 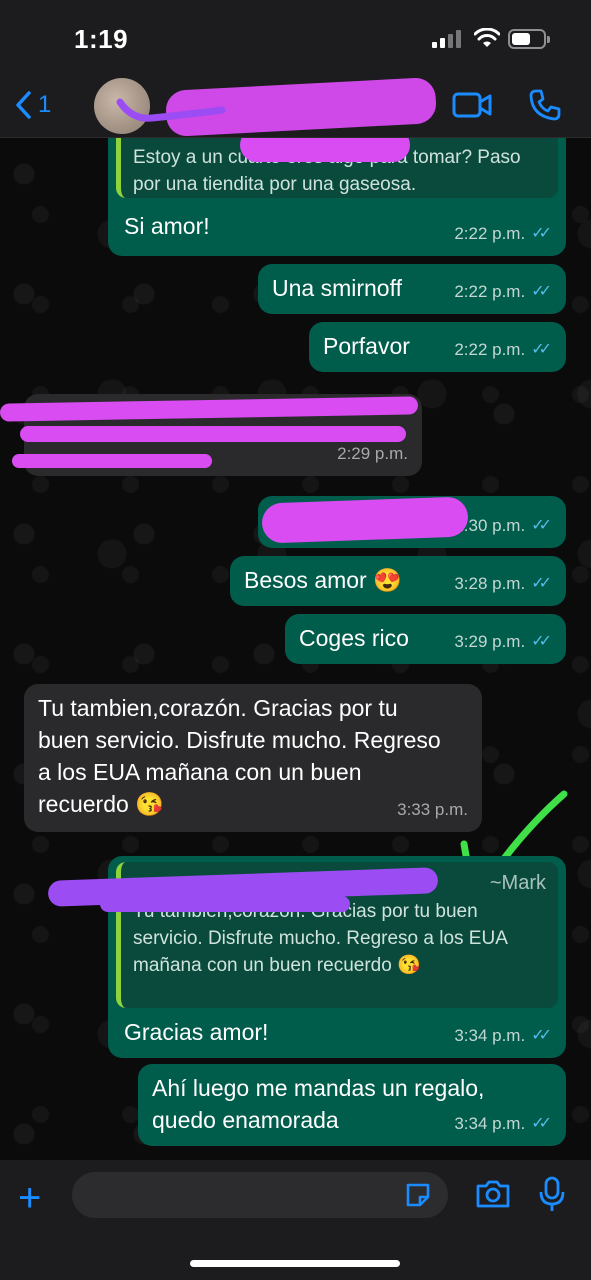 I want to click on message-time: 3:29 p.m., so click(x=490, y=641).